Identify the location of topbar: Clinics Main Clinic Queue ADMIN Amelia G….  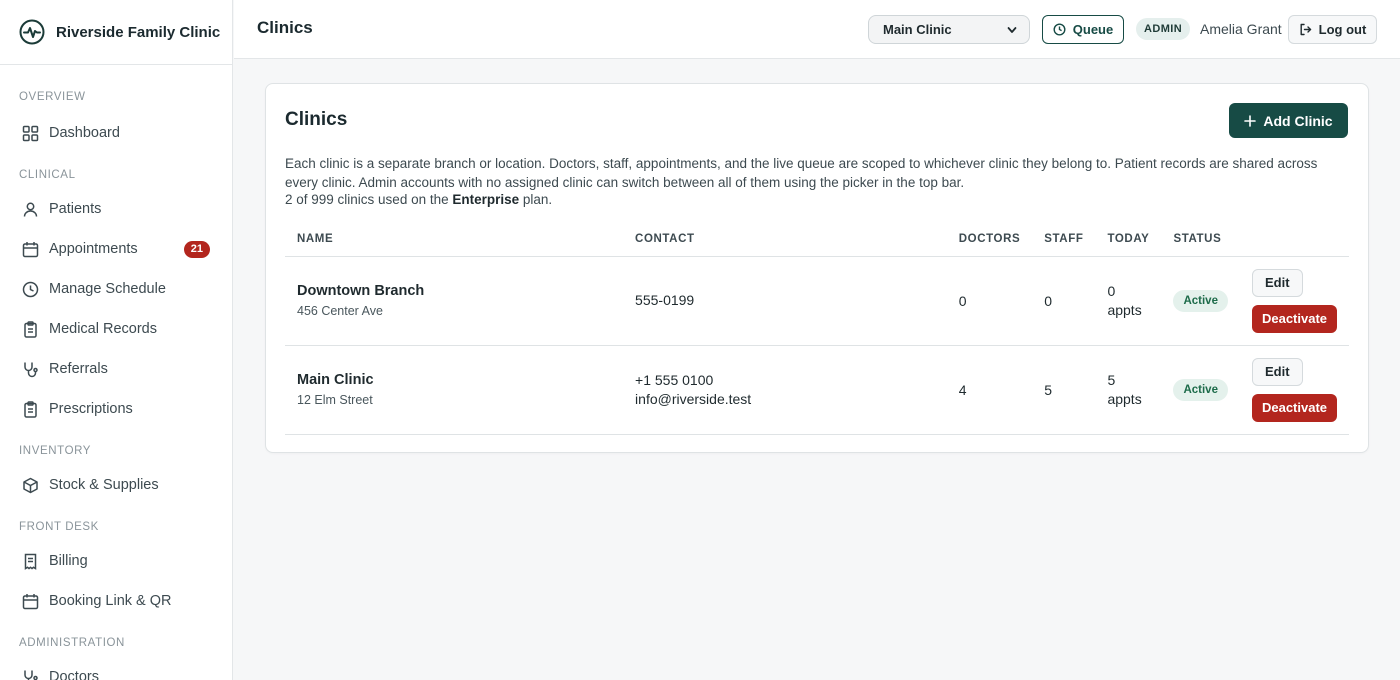
(817, 29).